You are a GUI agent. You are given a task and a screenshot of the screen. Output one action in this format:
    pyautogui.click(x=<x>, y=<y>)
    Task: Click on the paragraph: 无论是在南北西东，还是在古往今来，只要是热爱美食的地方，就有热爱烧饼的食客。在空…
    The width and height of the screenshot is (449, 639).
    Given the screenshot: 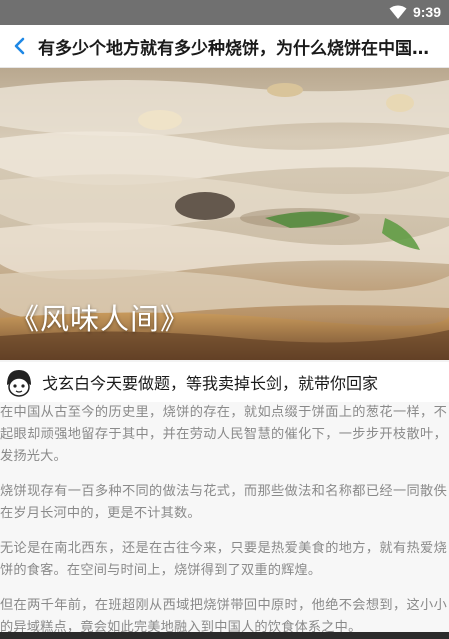 What is the action you would take?
    pyautogui.click(x=223, y=559)
    